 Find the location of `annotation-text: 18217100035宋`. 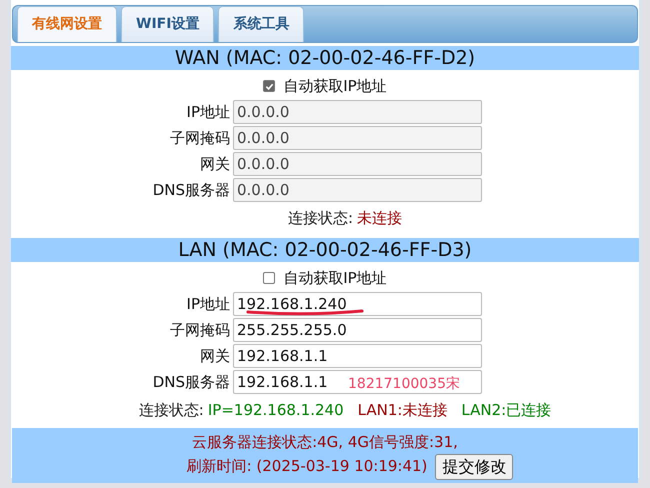

annotation-text: 18217100035宋 is located at coordinates (404, 384).